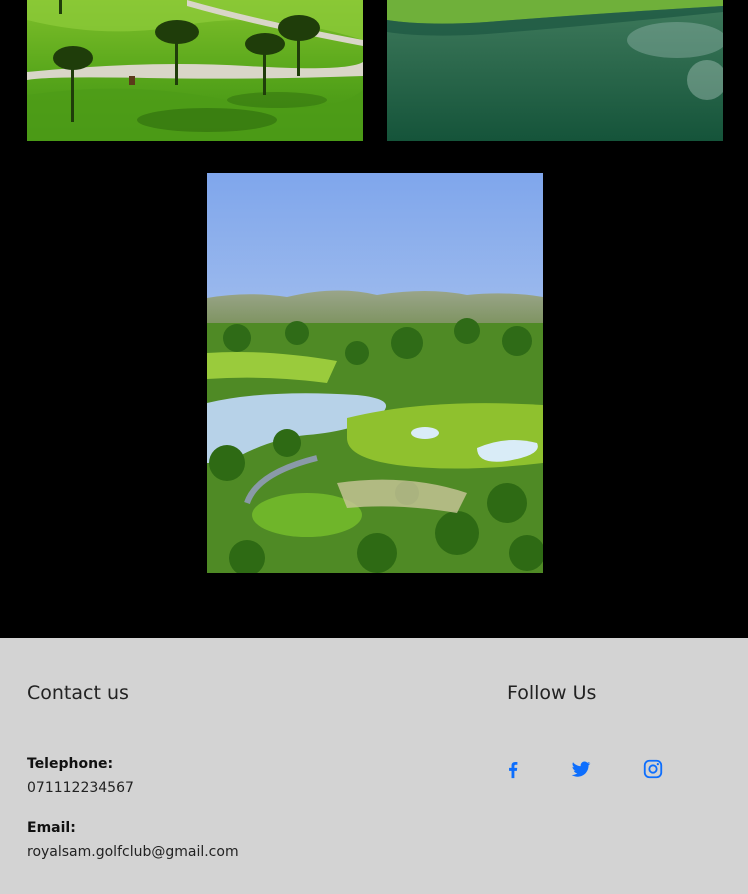  Describe the element at coordinates (195, 70) in the screenshot. I see `golf-course-trees-photo` at that location.